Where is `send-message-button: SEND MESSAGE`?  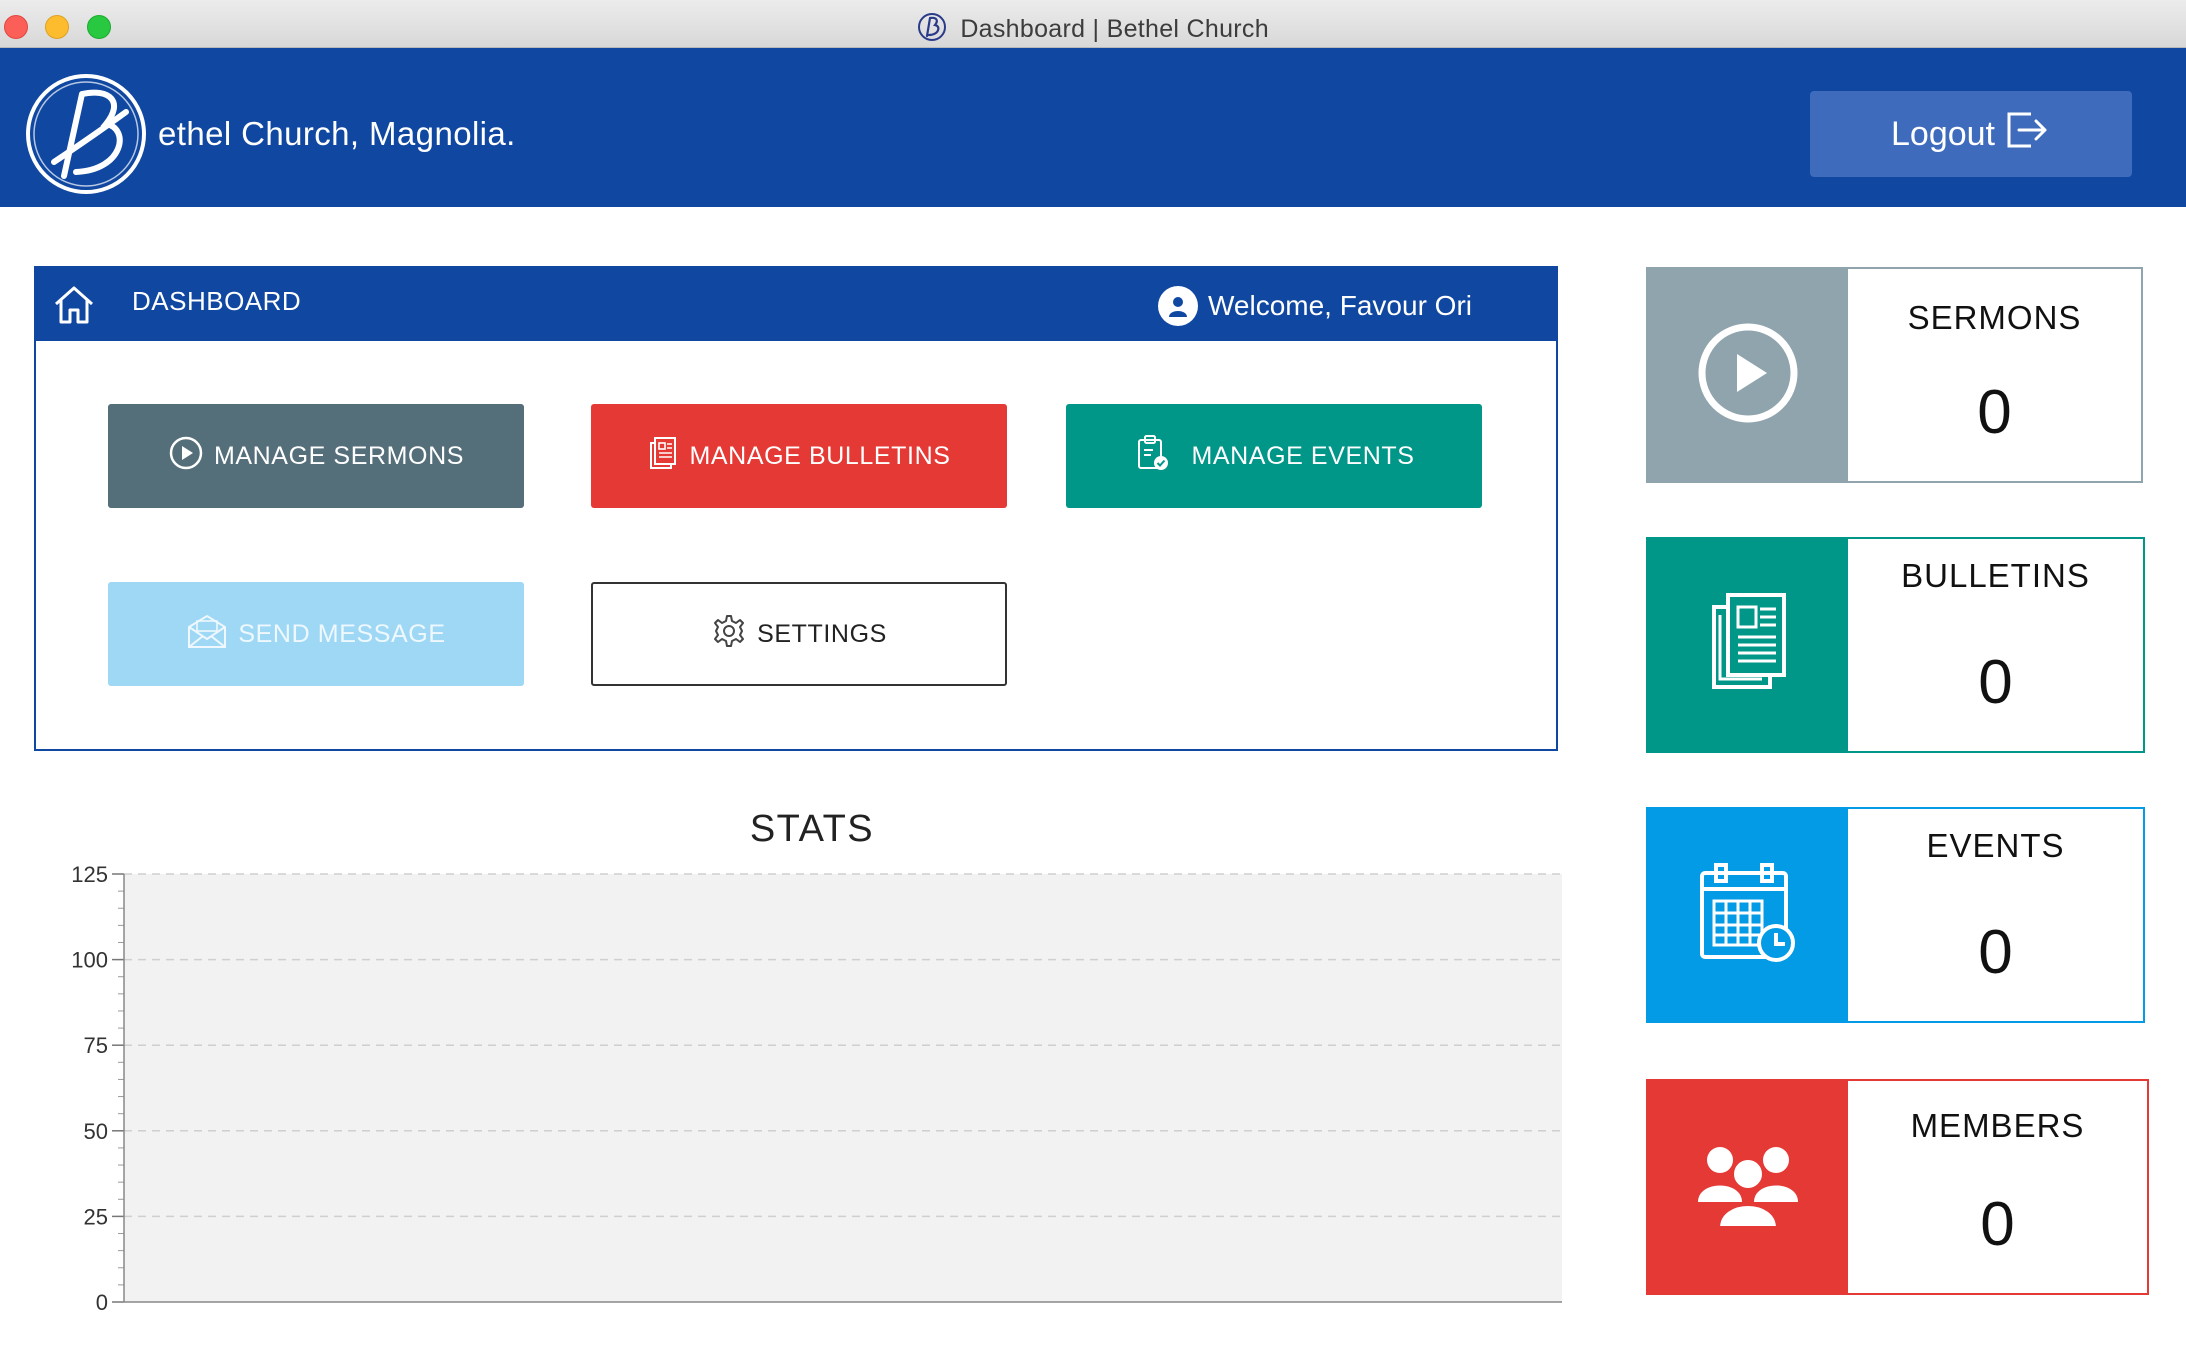
send-message-button: SEND MESSAGE is located at coordinates (316, 634).